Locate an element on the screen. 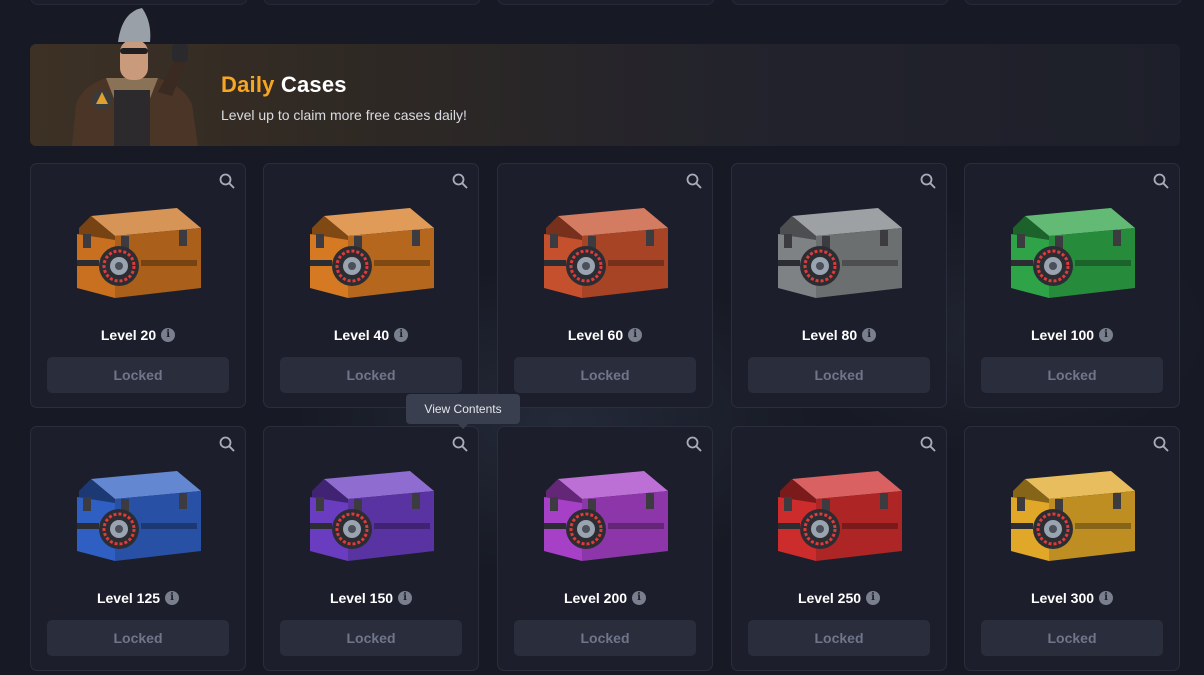 The width and height of the screenshot is (1204, 675). case-card: Level 300 i Locked is located at coordinates (1072, 548).